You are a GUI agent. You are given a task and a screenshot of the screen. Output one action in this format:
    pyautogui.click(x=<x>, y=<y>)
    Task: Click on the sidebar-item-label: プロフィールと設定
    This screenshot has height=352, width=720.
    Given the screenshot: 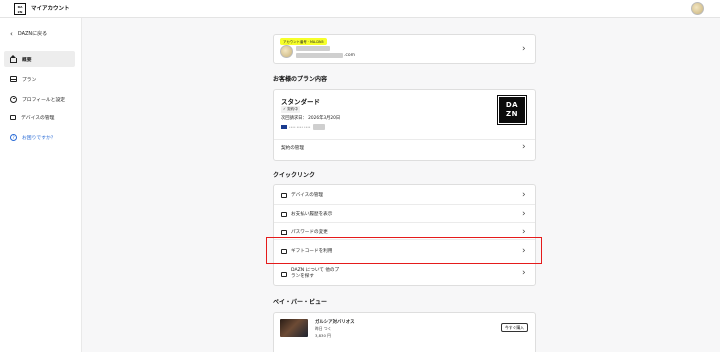 What is the action you would take?
    pyautogui.click(x=44, y=100)
    